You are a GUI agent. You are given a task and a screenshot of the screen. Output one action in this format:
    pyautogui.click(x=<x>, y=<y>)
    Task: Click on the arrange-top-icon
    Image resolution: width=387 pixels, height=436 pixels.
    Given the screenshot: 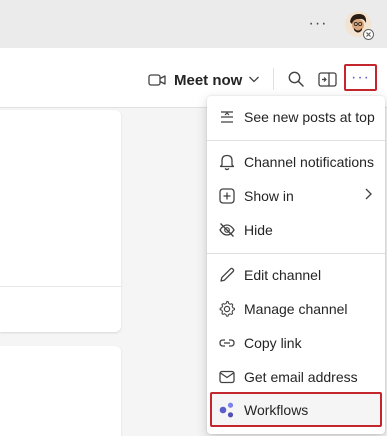 What is the action you would take?
    pyautogui.click(x=227, y=117)
    